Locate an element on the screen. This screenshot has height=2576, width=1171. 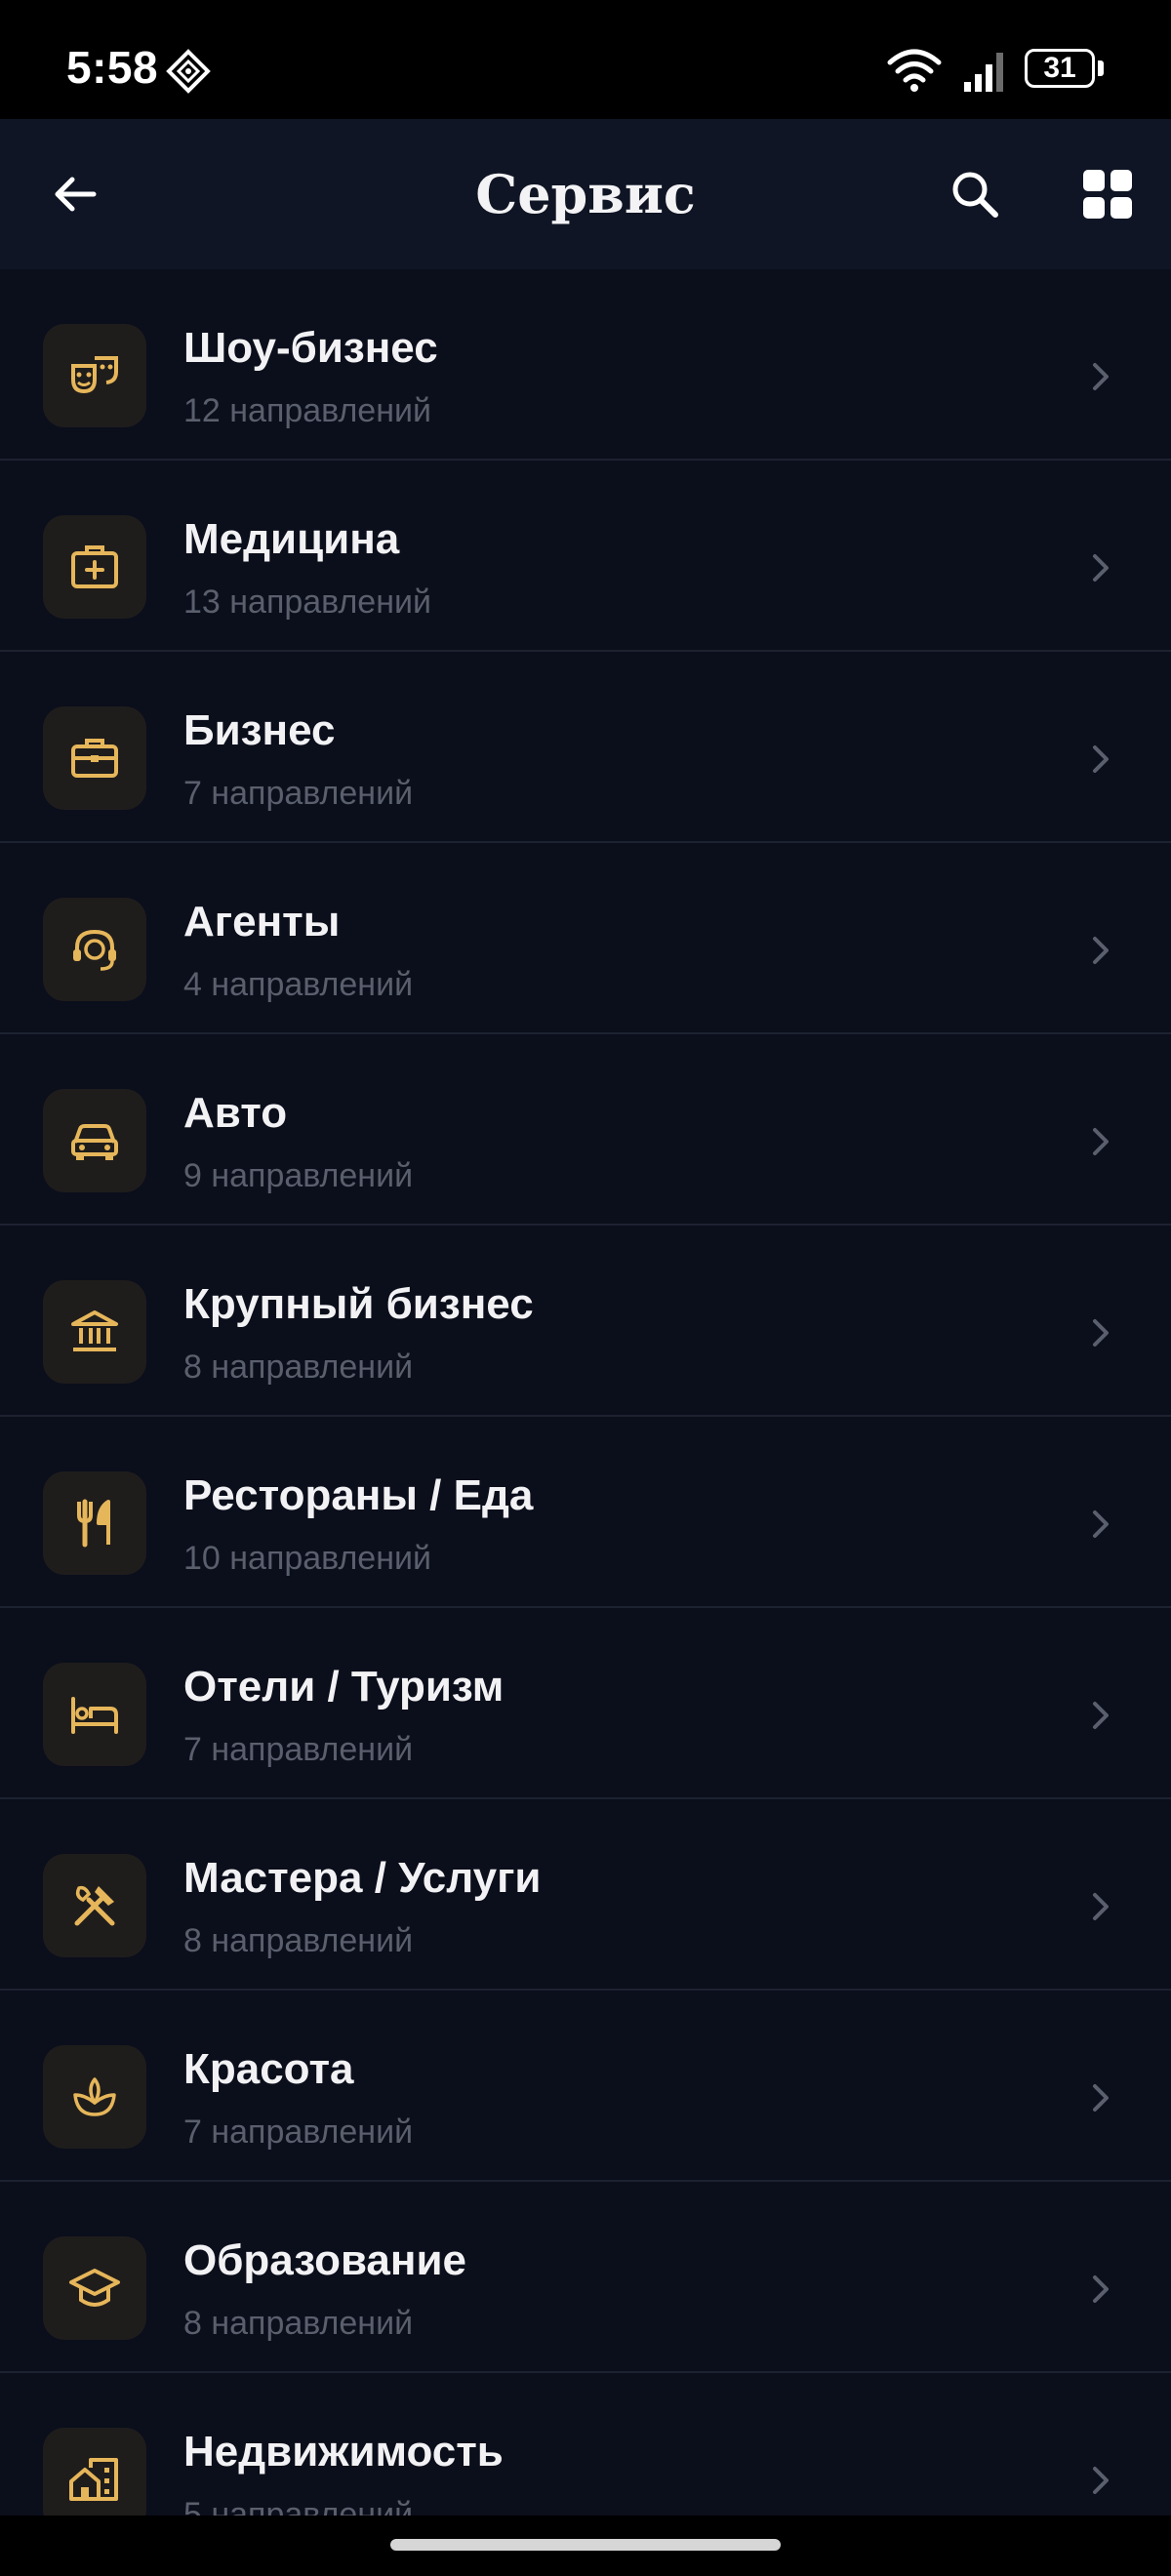
real-estate-icon is located at coordinates (93, 2479).